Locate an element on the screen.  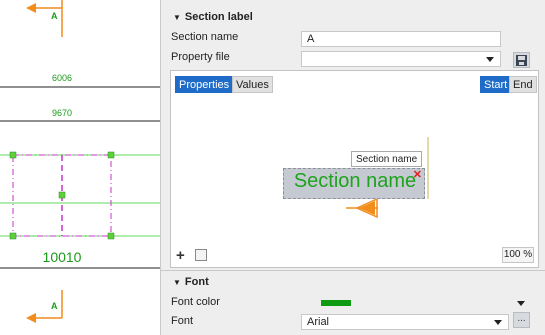
section-label-preview-box: Section name ✕ is located at coordinates (354, 183).